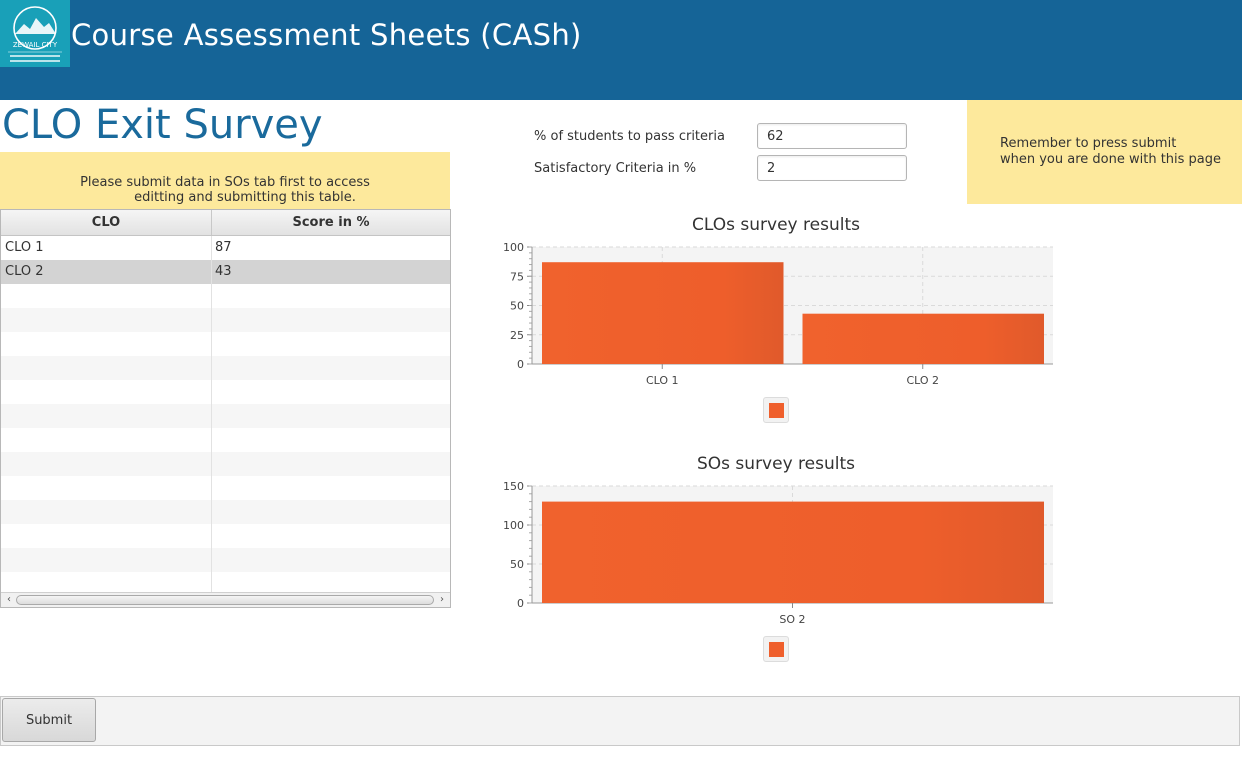 The image size is (1242, 777). Describe the element at coordinates (245, 197) in the screenshot. I see `note-line: editting and submitting this table.` at that location.